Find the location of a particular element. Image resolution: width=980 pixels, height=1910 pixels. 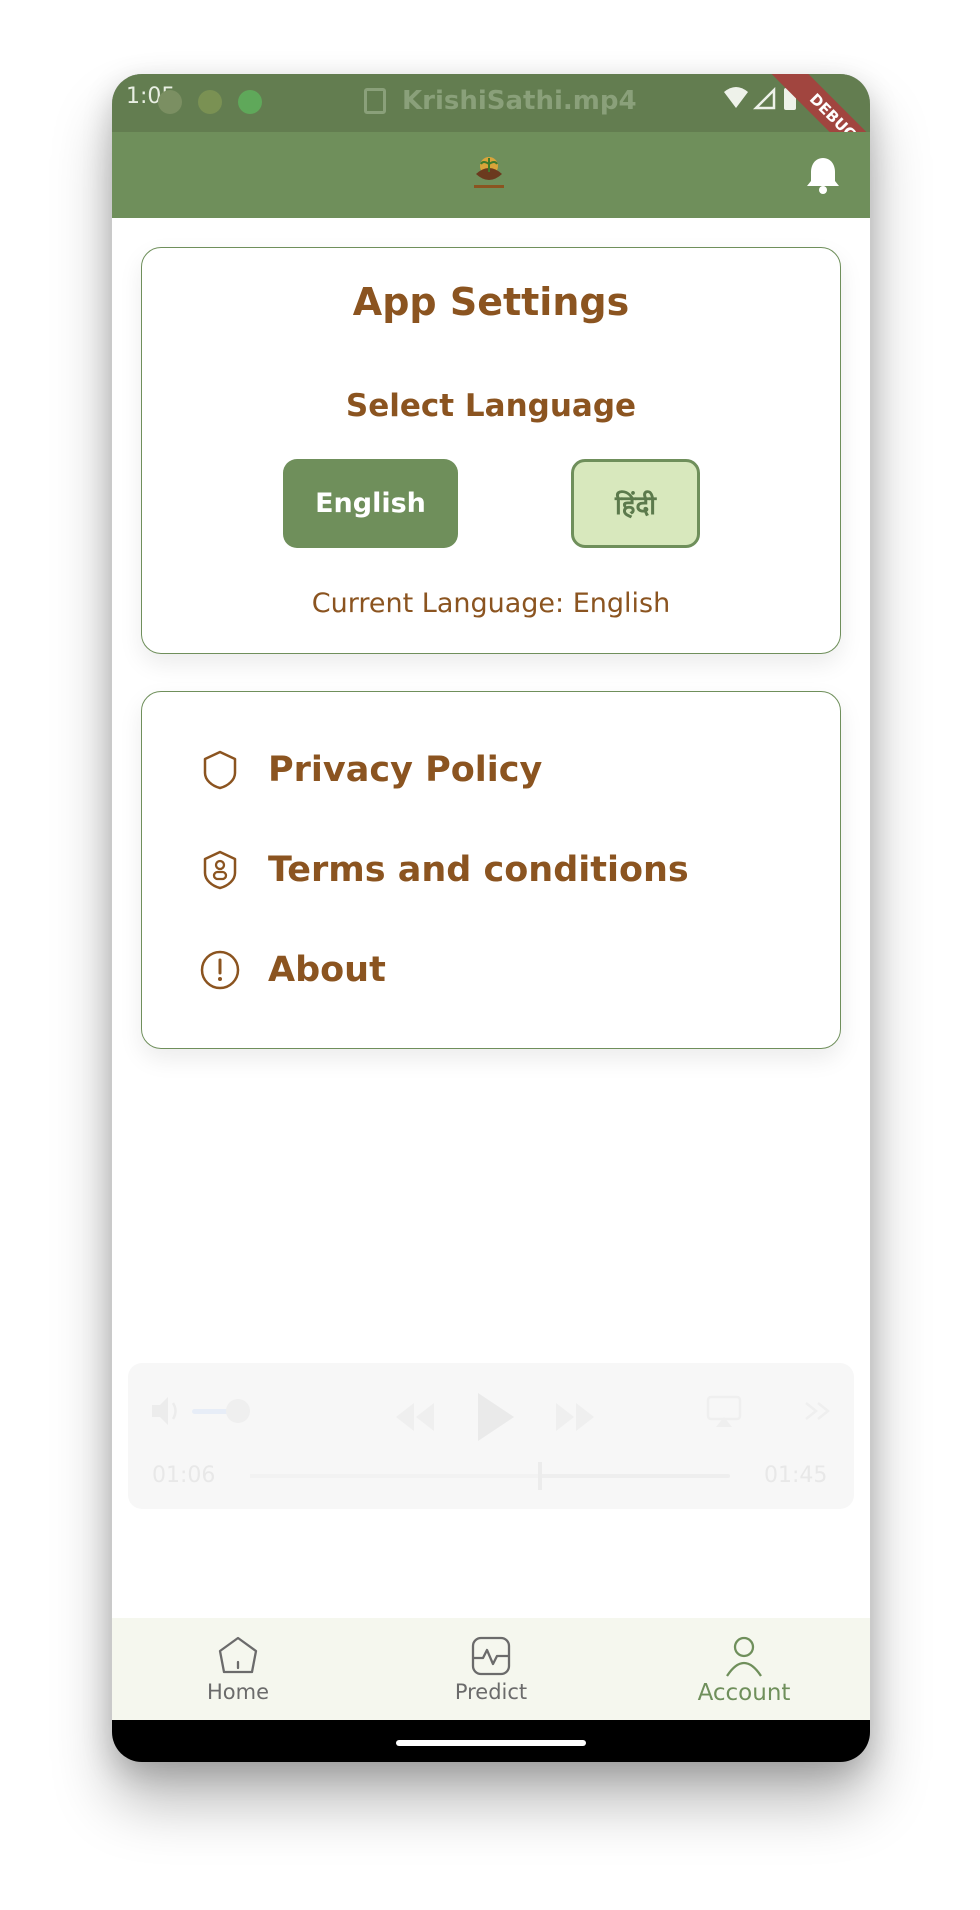

home-icon is located at coordinates (238, 1655).